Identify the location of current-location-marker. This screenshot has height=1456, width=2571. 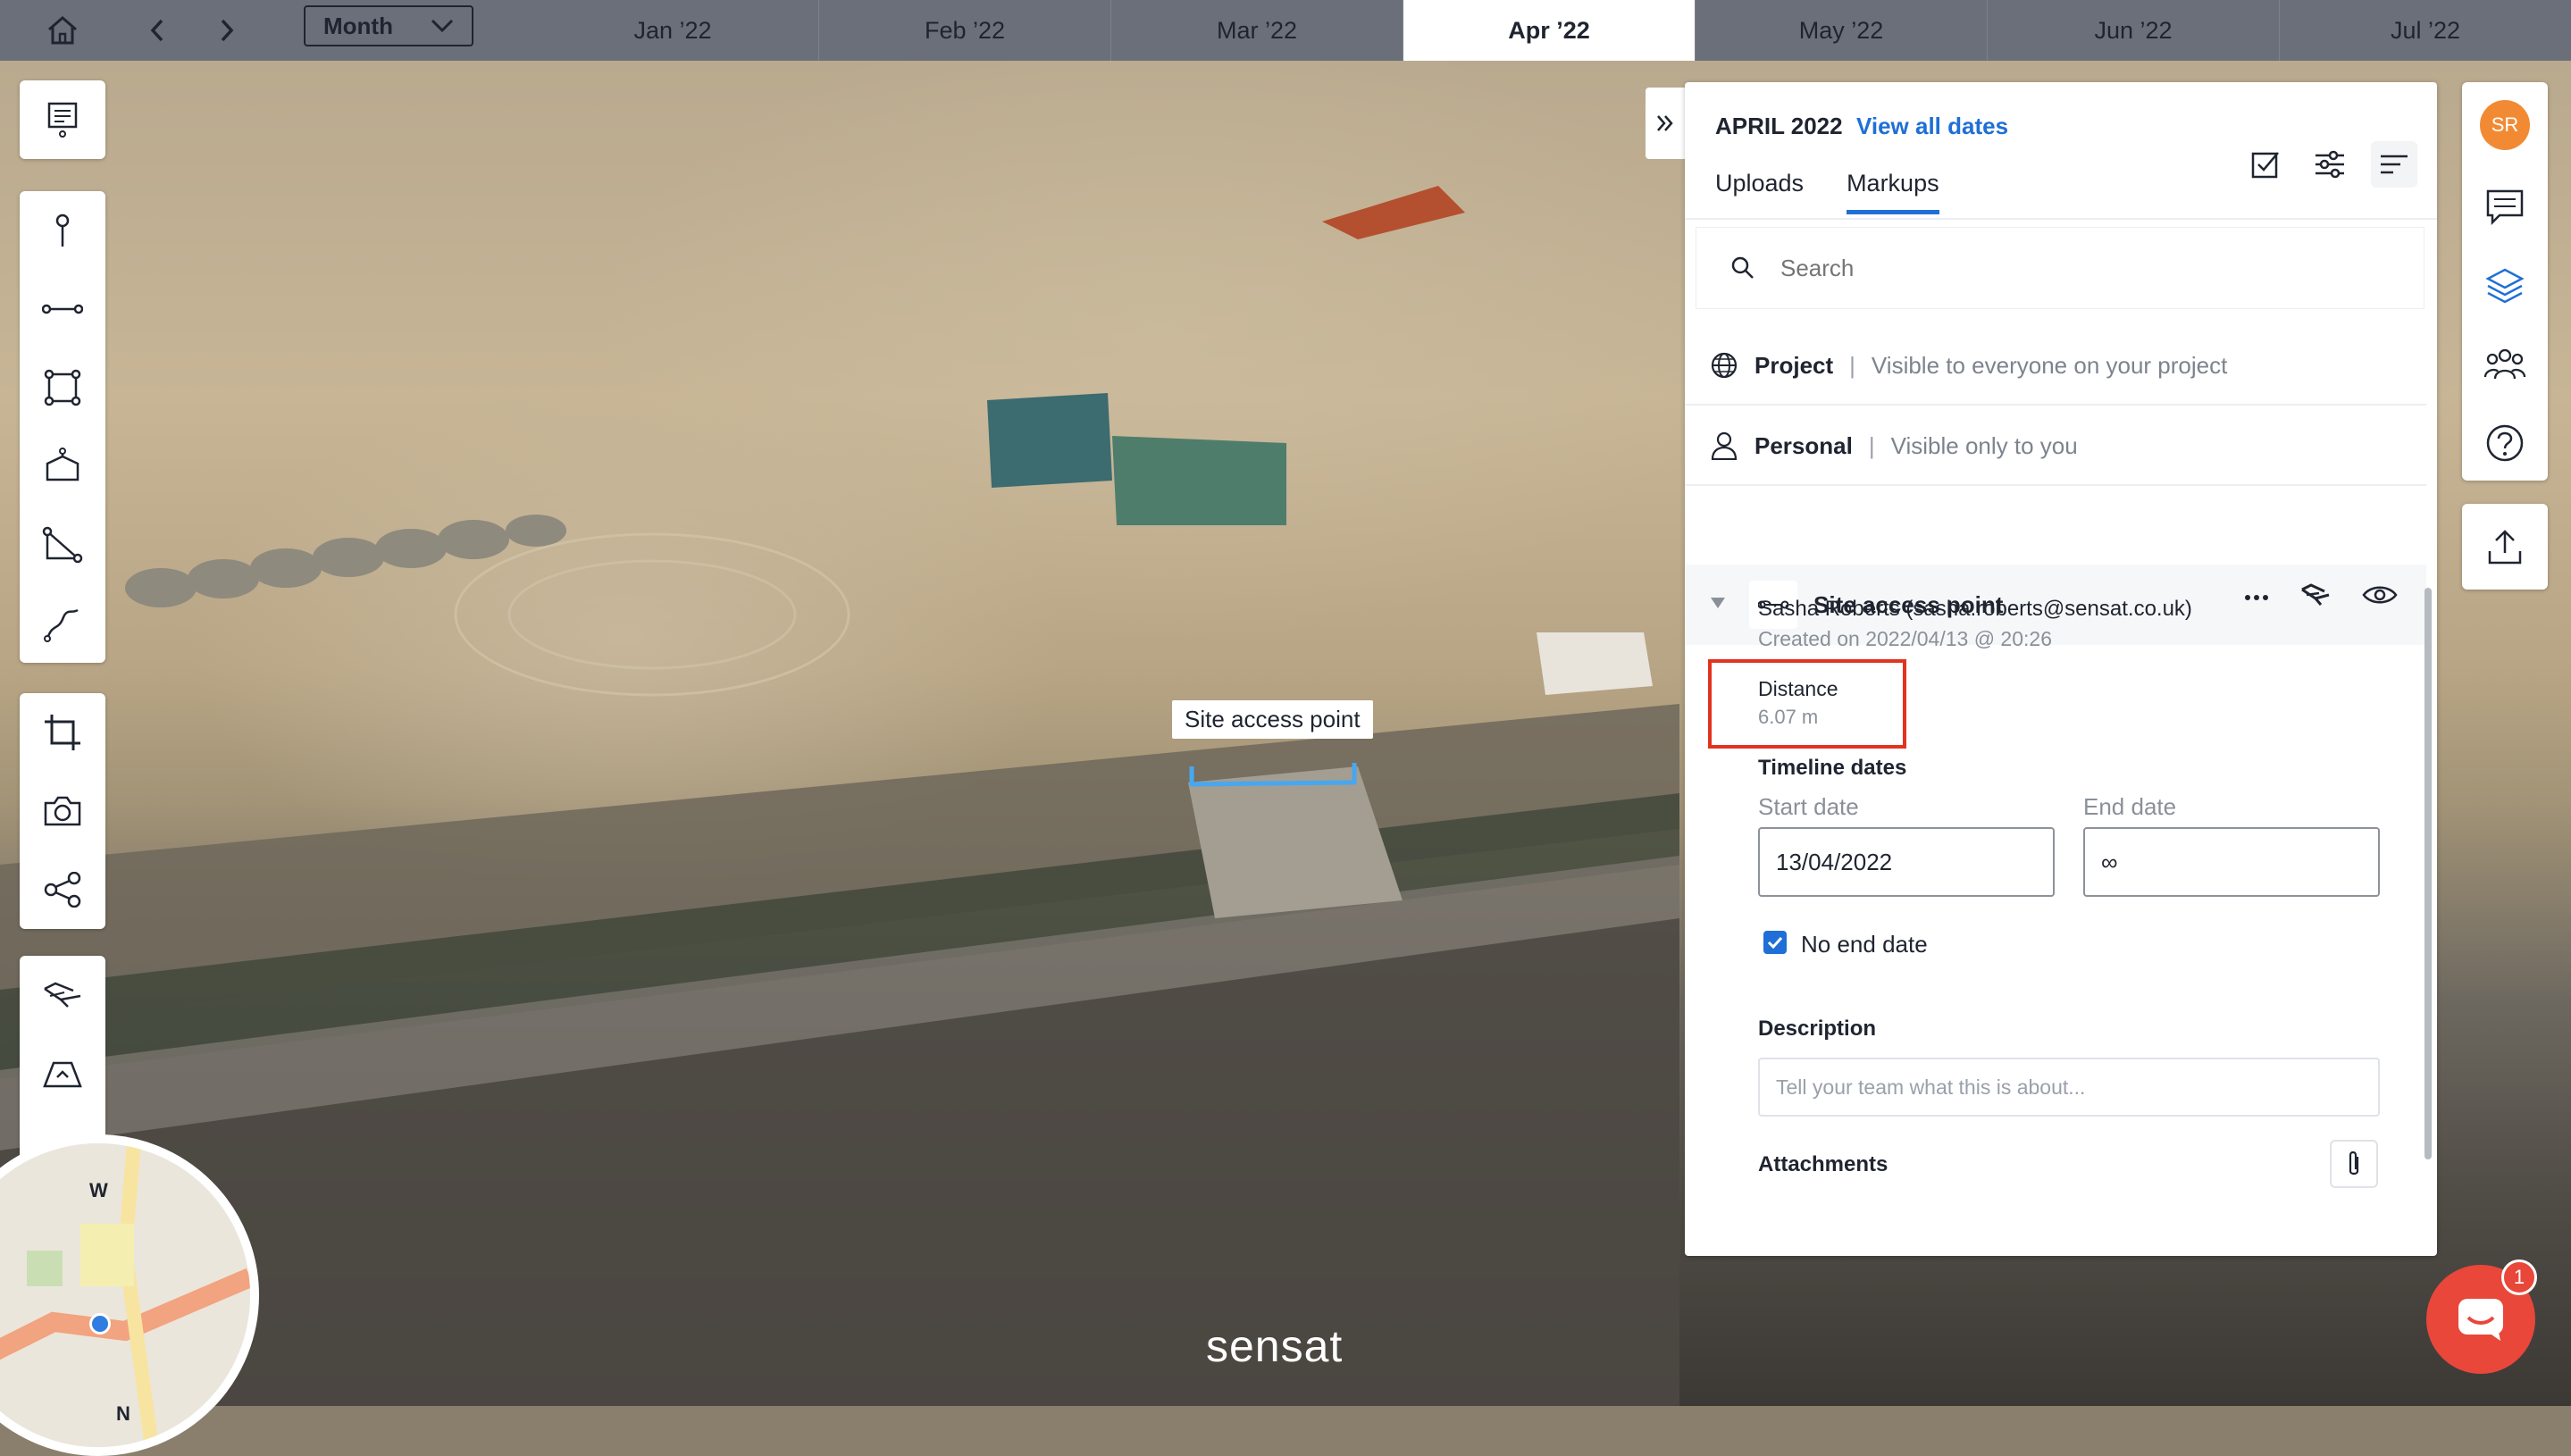
(100, 1324).